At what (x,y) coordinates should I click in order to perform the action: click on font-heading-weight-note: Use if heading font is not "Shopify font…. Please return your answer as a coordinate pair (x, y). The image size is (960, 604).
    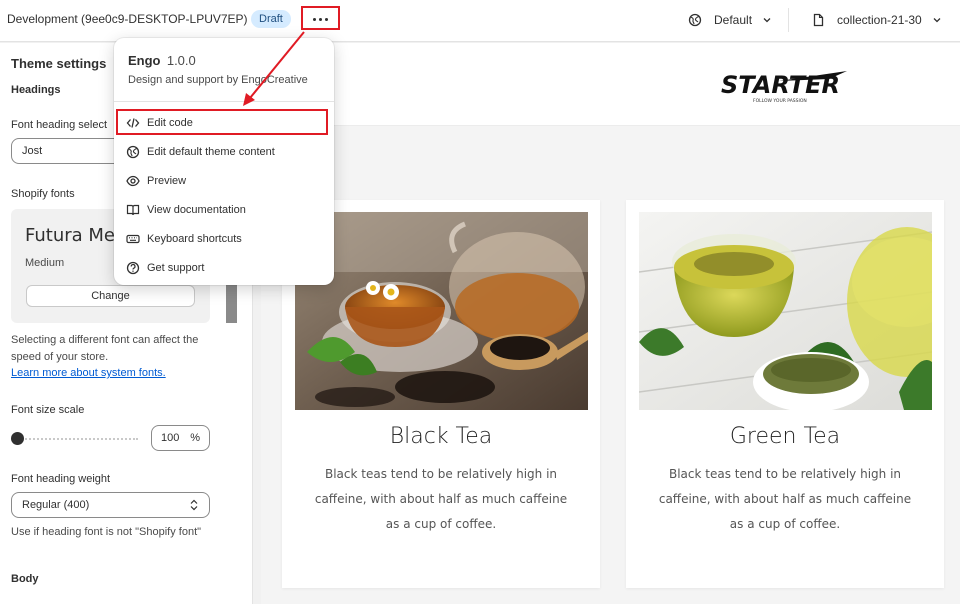
    Looking at the image, I should click on (106, 532).